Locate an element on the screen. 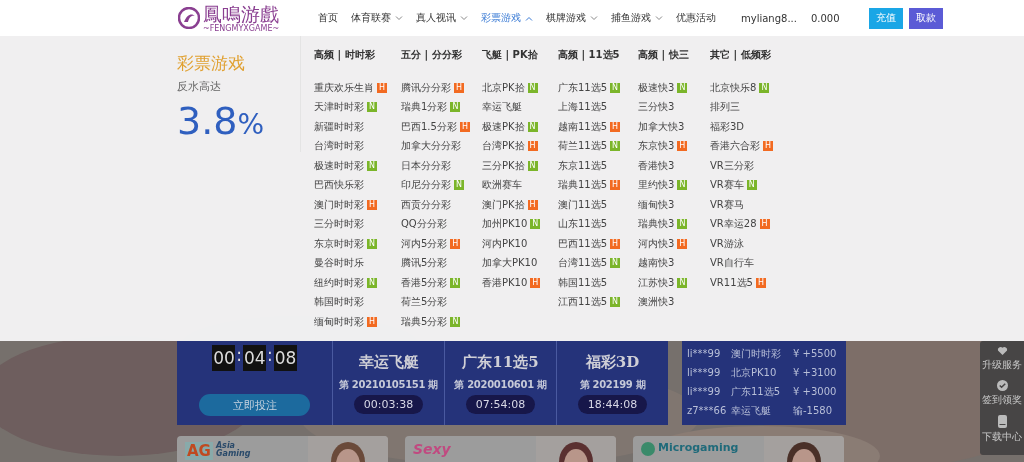 The image size is (1024, 462). nav-item: 捕鱼游戏 is located at coordinates (637, 18).